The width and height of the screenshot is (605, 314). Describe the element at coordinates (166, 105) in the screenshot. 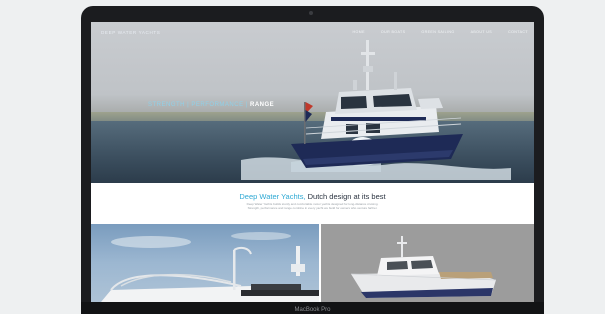

I see `tagline-strength: STRENGTH` at that location.